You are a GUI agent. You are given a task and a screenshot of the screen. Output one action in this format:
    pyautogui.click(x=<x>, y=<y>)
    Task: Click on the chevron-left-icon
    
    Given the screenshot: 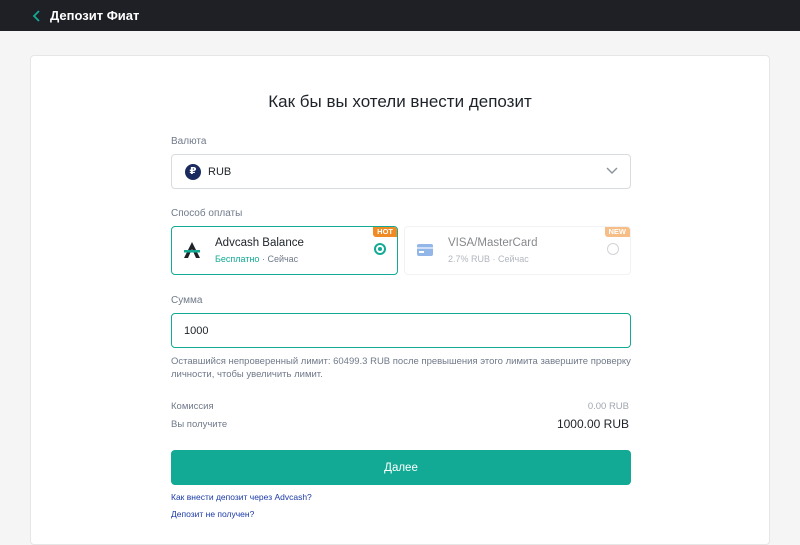 What is the action you would take?
    pyautogui.click(x=36, y=15)
    